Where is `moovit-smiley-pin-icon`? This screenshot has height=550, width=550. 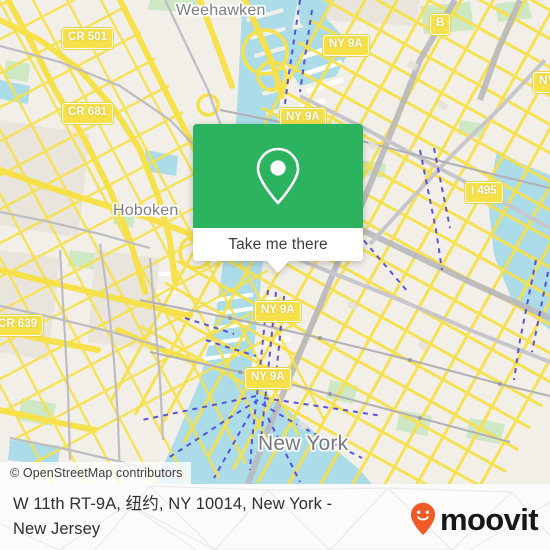
moovit-smiley-pin-icon is located at coordinates (423, 519).